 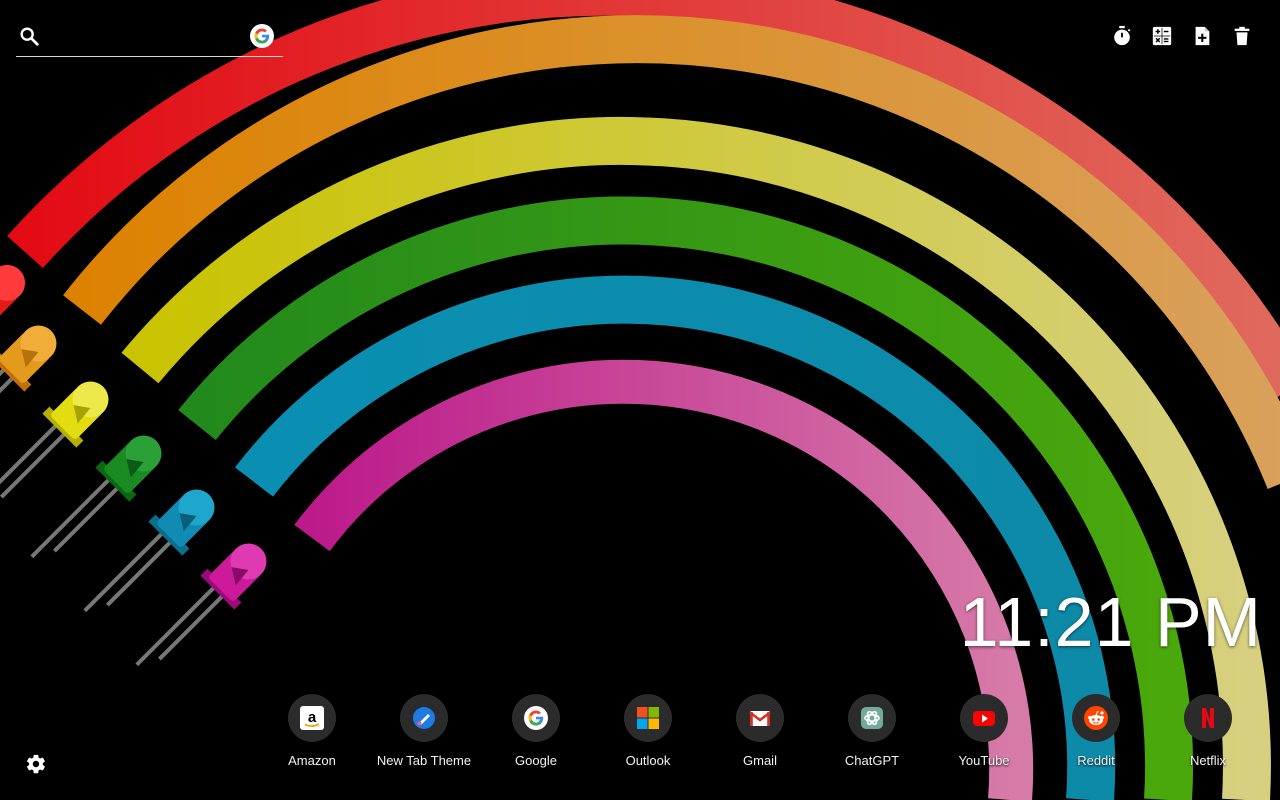 I want to click on shortcut-amazon: a Amazon, so click(x=312, y=731).